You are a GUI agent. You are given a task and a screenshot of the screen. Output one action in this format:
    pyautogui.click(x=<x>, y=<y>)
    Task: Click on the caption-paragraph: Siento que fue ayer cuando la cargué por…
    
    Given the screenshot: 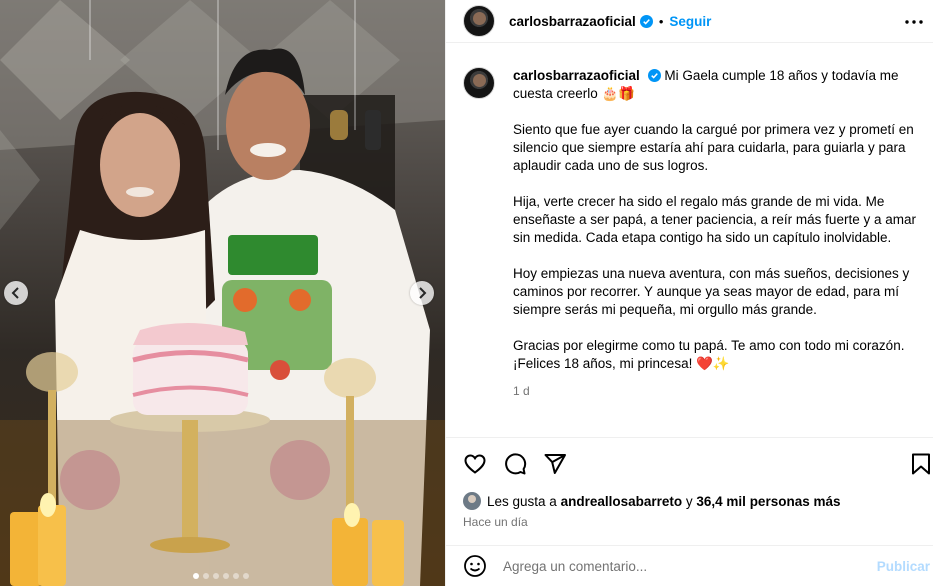 What is the action you would take?
    pyautogui.click(x=713, y=147)
    